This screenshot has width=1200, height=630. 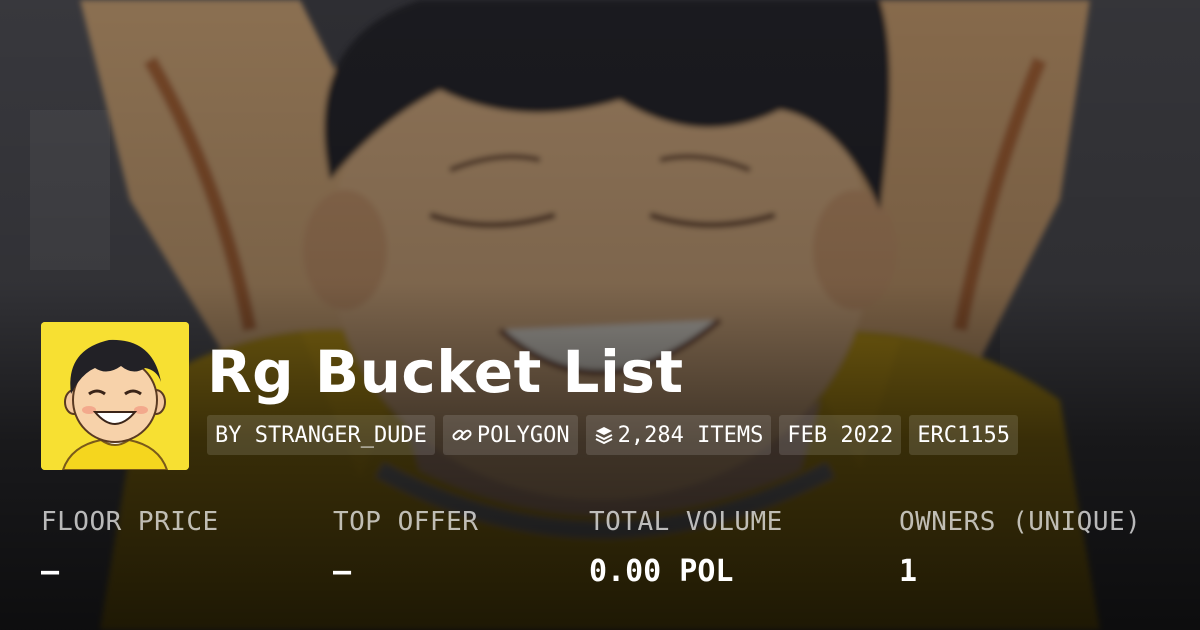 I want to click on link-icon, so click(x=462, y=435).